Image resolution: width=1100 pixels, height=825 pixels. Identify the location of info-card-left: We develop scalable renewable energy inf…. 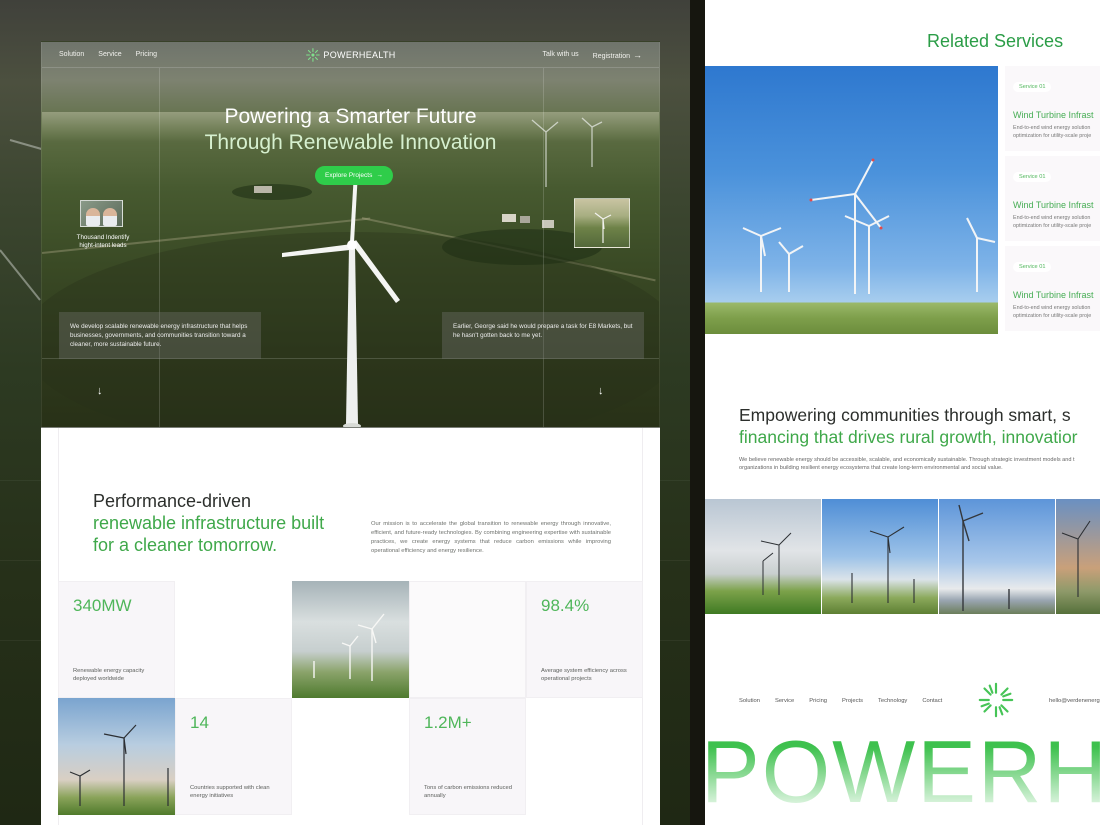
(160, 335).